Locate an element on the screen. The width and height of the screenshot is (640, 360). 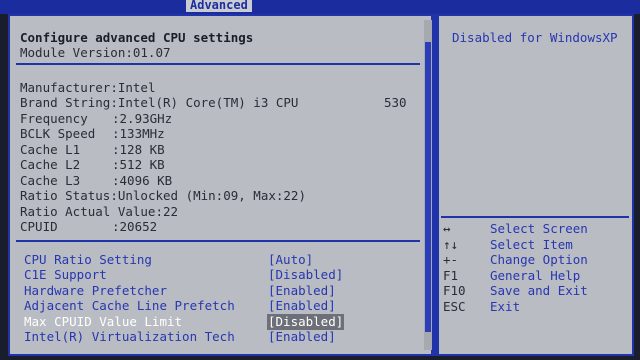
key-general-help-action: General Help is located at coordinates (535, 275).